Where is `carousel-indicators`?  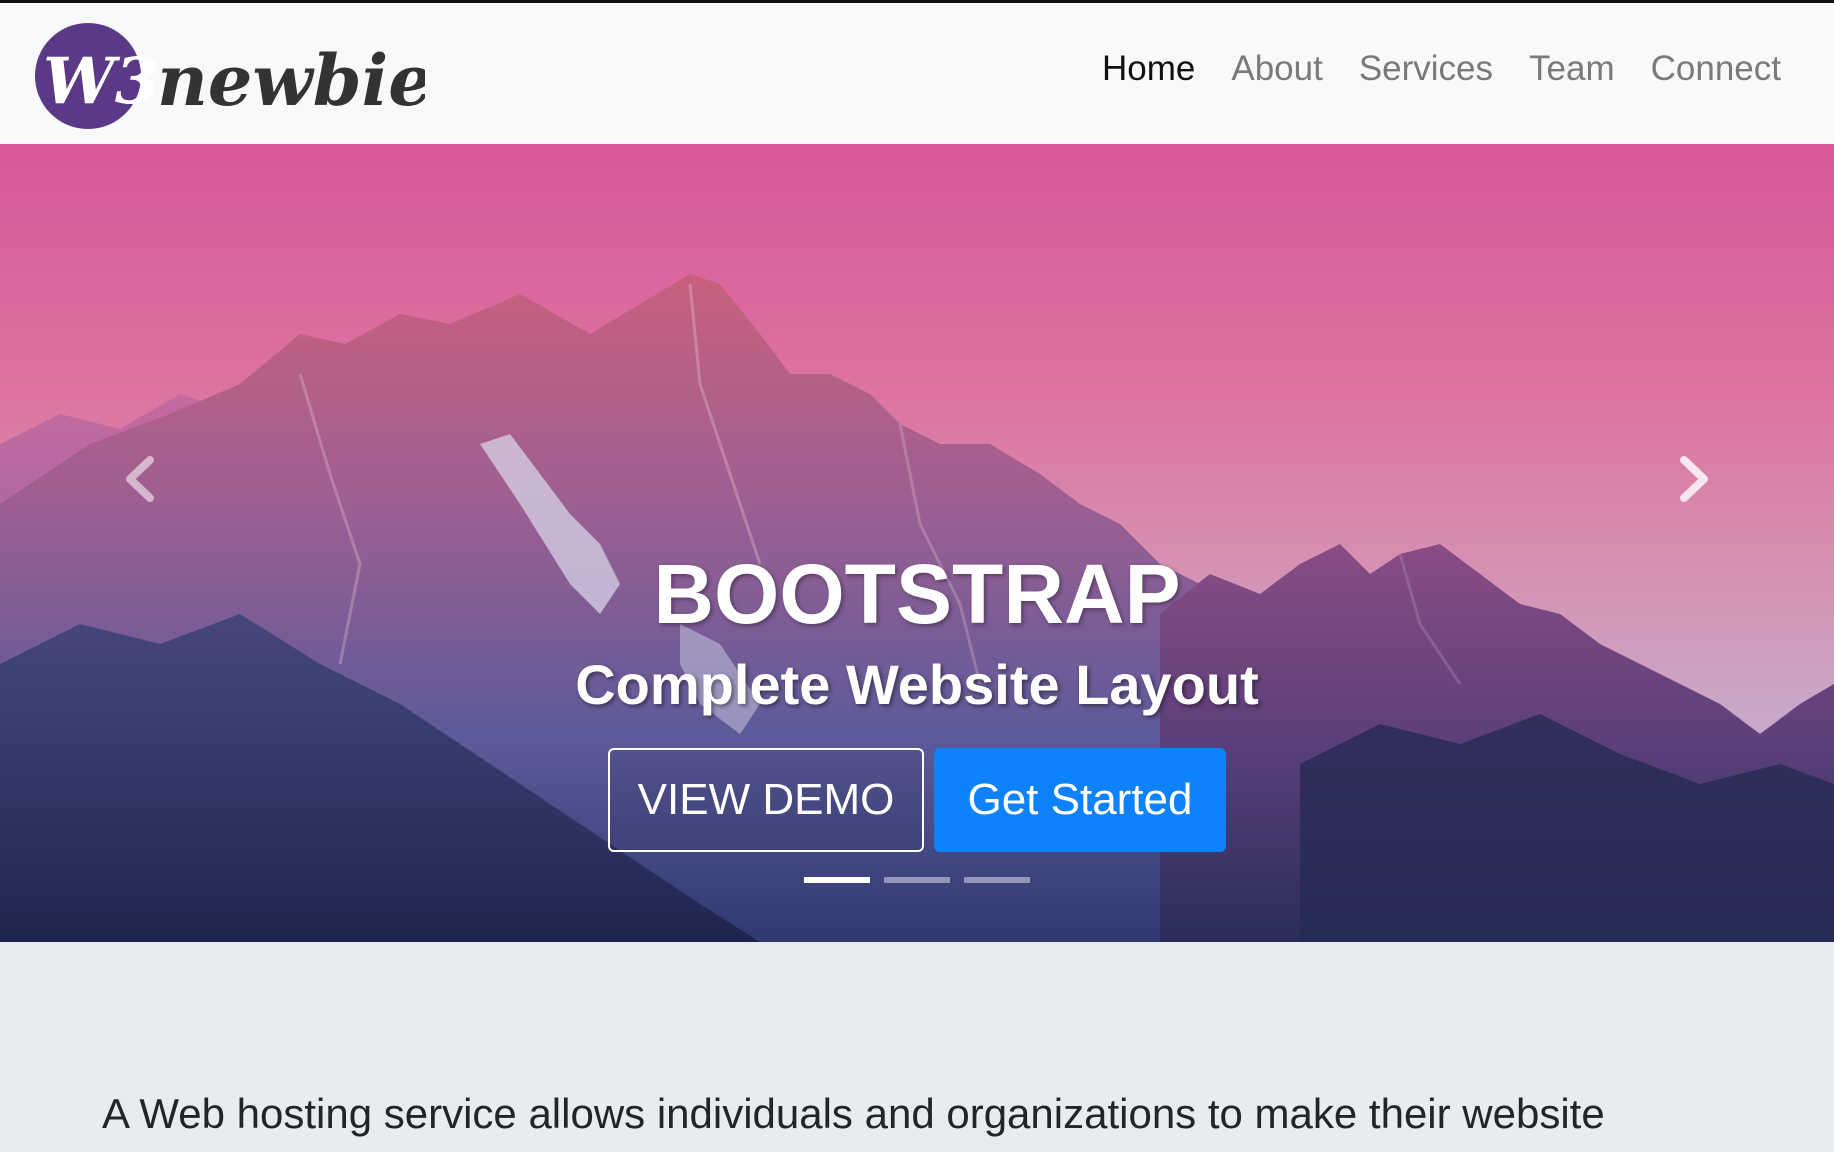 carousel-indicators is located at coordinates (917, 880).